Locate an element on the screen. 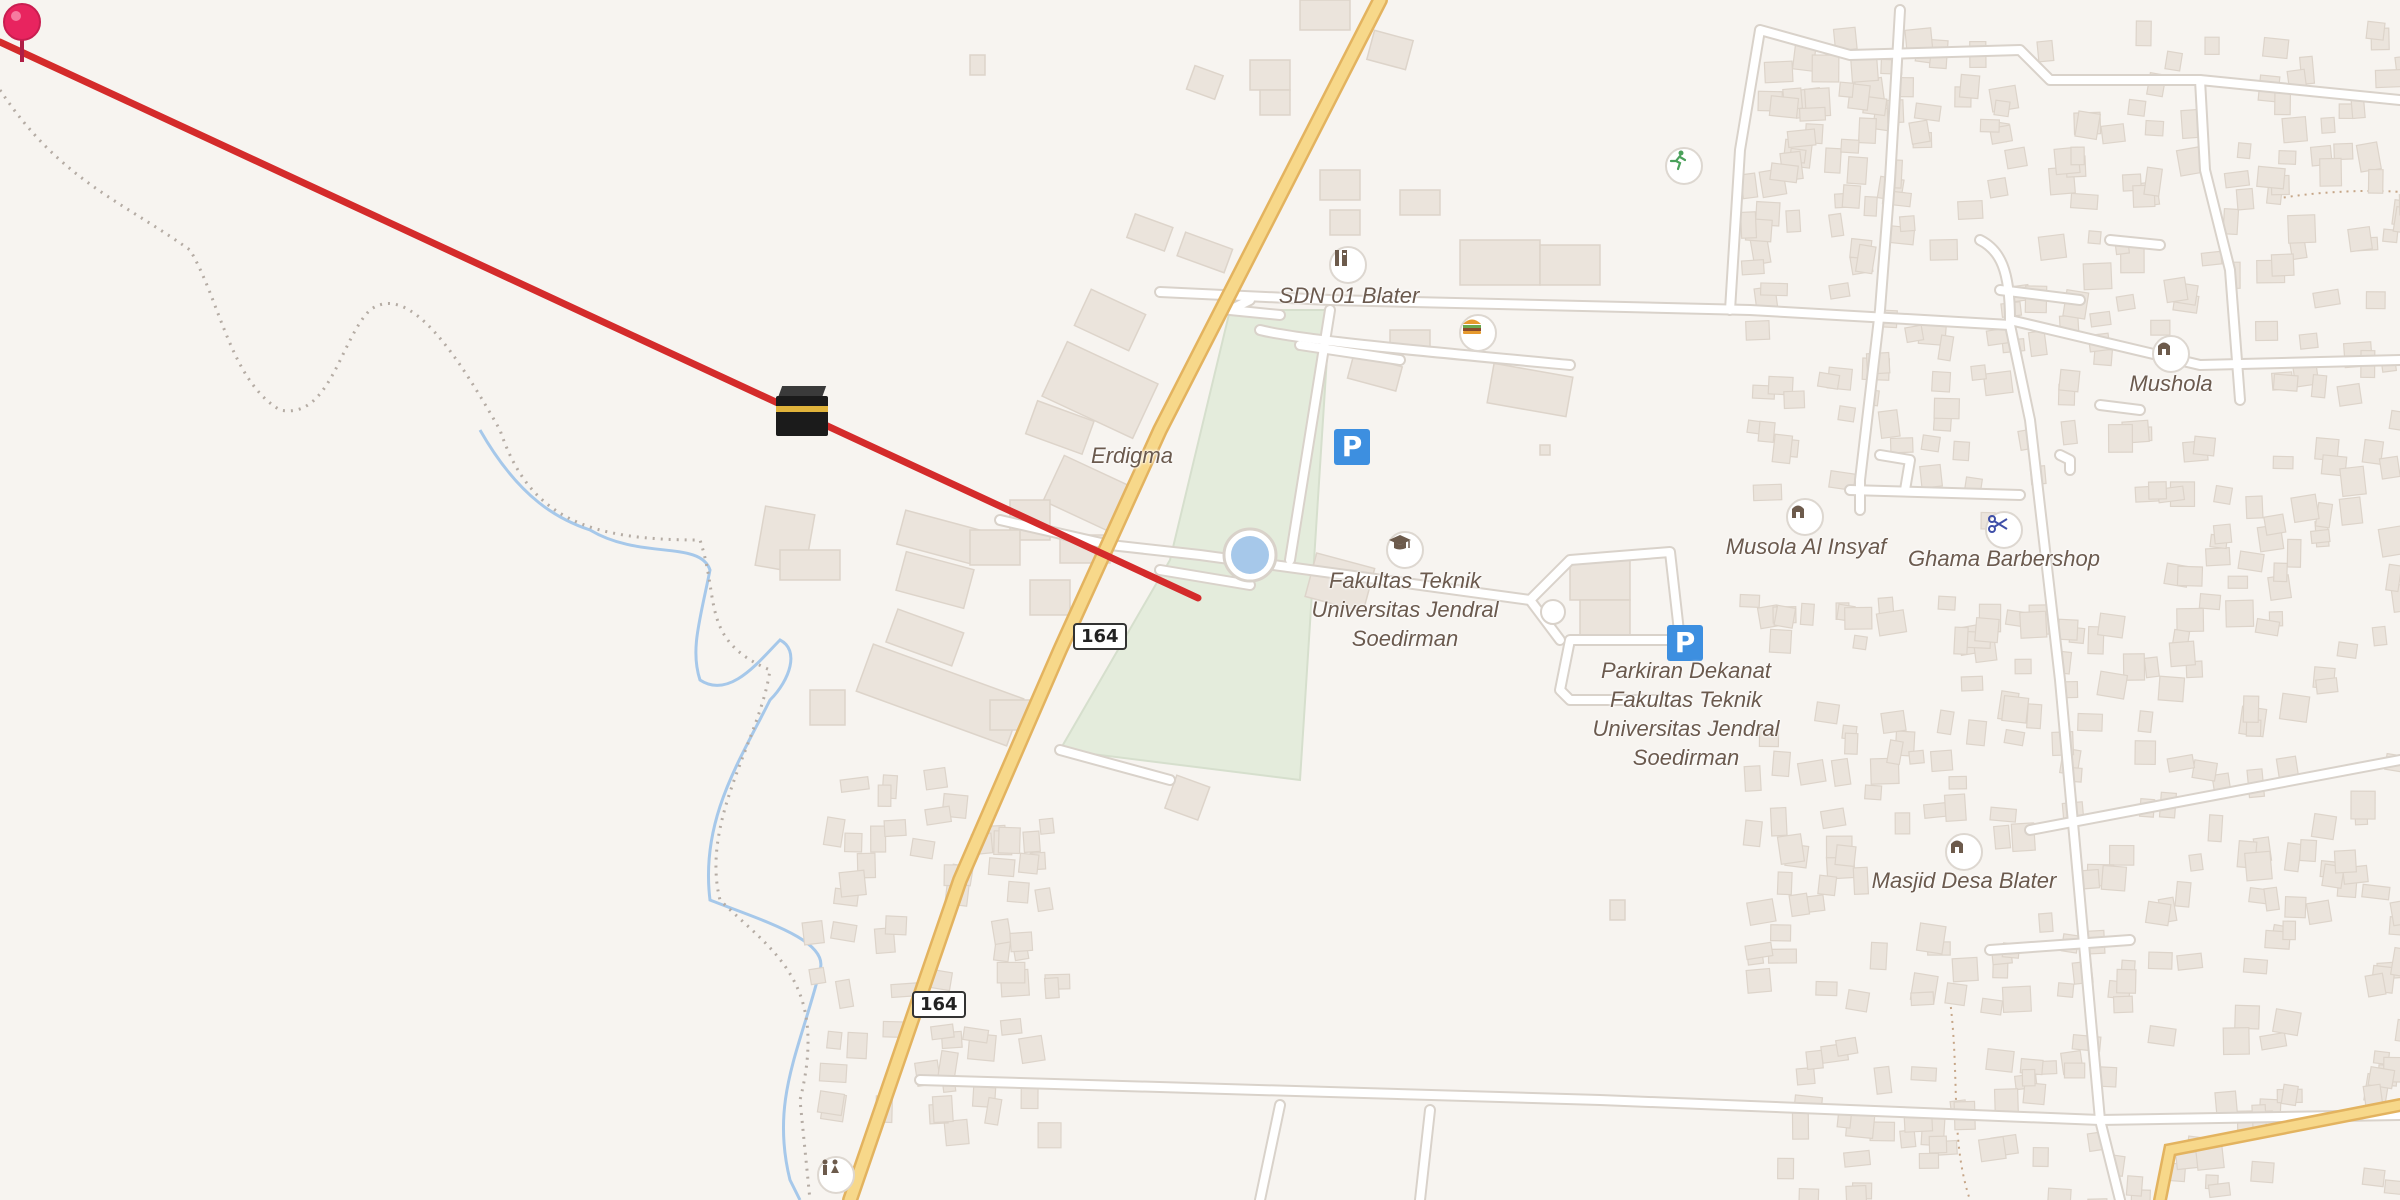 This screenshot has width=2400, height=1200. mosque-icon-mushola is located at coordinates (2171, 354).